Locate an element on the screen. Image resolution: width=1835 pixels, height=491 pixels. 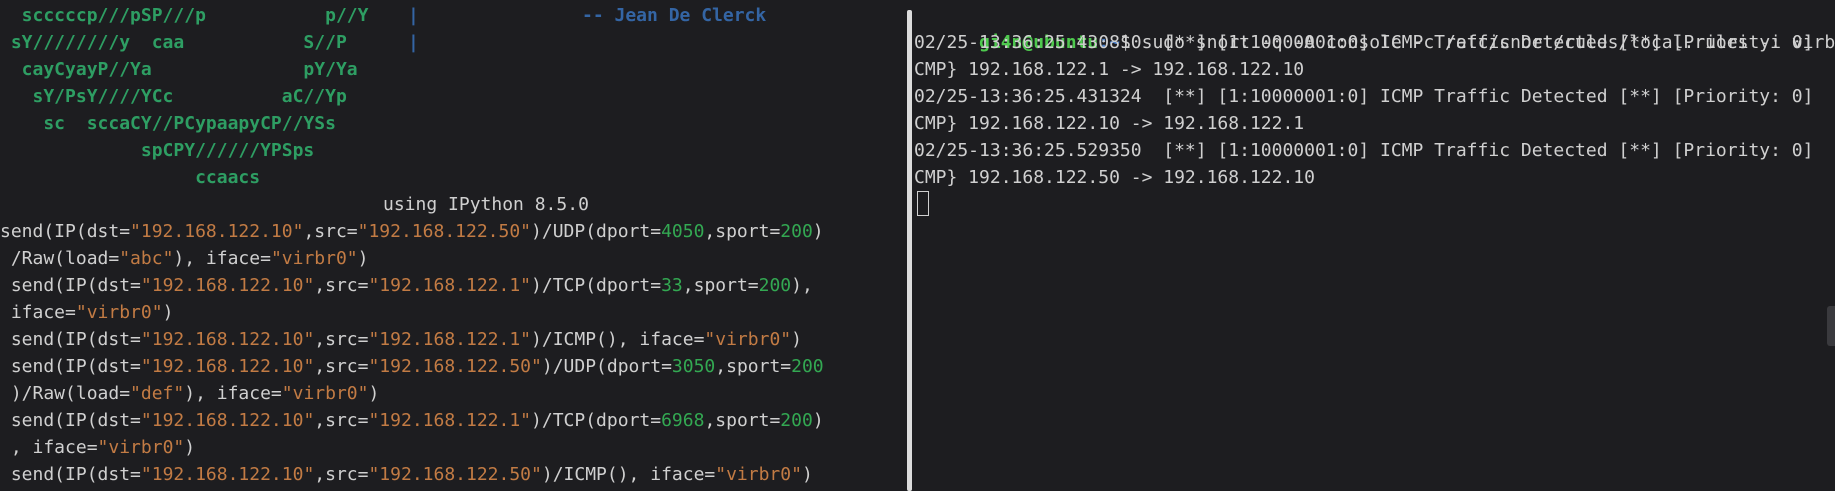
ascii-art-line-1: scccccp///pSP///p p//Y is located at coordinates (184, 15).